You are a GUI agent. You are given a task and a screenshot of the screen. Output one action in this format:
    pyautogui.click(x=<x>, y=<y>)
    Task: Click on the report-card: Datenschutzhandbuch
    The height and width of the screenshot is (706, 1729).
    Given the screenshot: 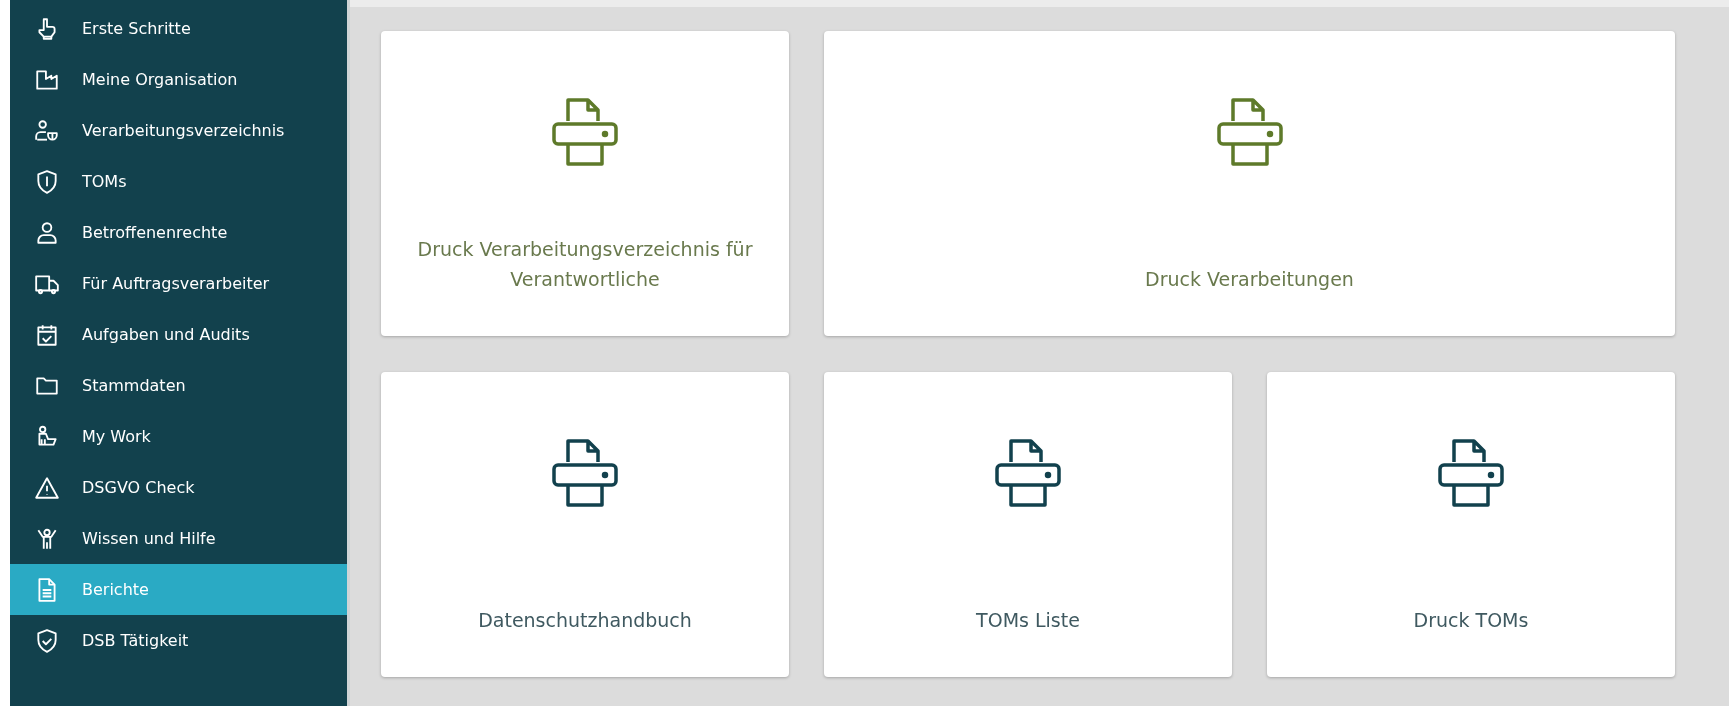 What is the action you would take?
    pyautogui.click(x=585, y=524)
    